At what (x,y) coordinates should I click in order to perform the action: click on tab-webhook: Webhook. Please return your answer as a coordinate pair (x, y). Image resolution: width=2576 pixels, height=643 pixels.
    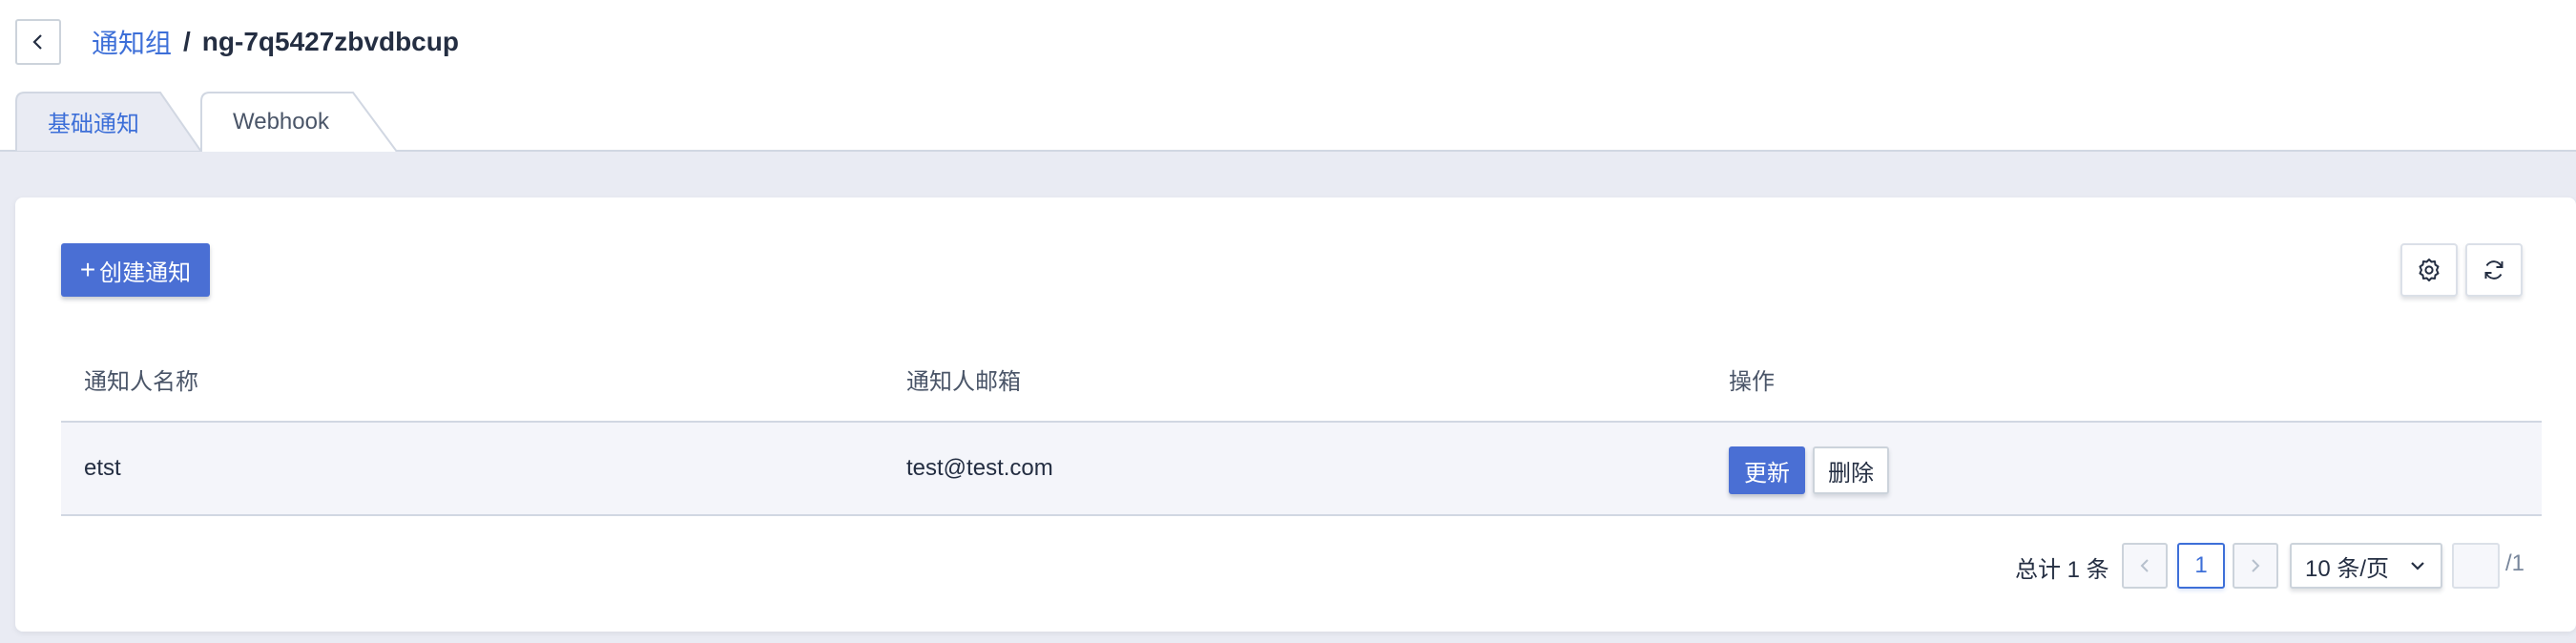
    Looking at the image, I should click on (299, 122).